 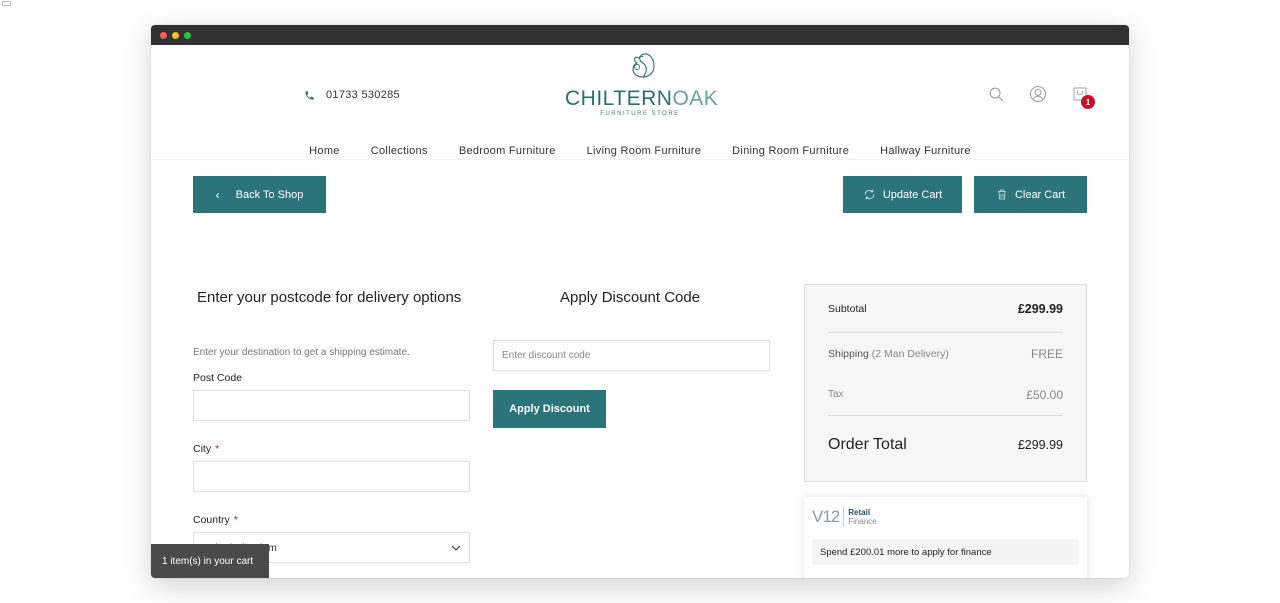 I want to click on phone-number: 01733 530285, so click(x=363, y=95).